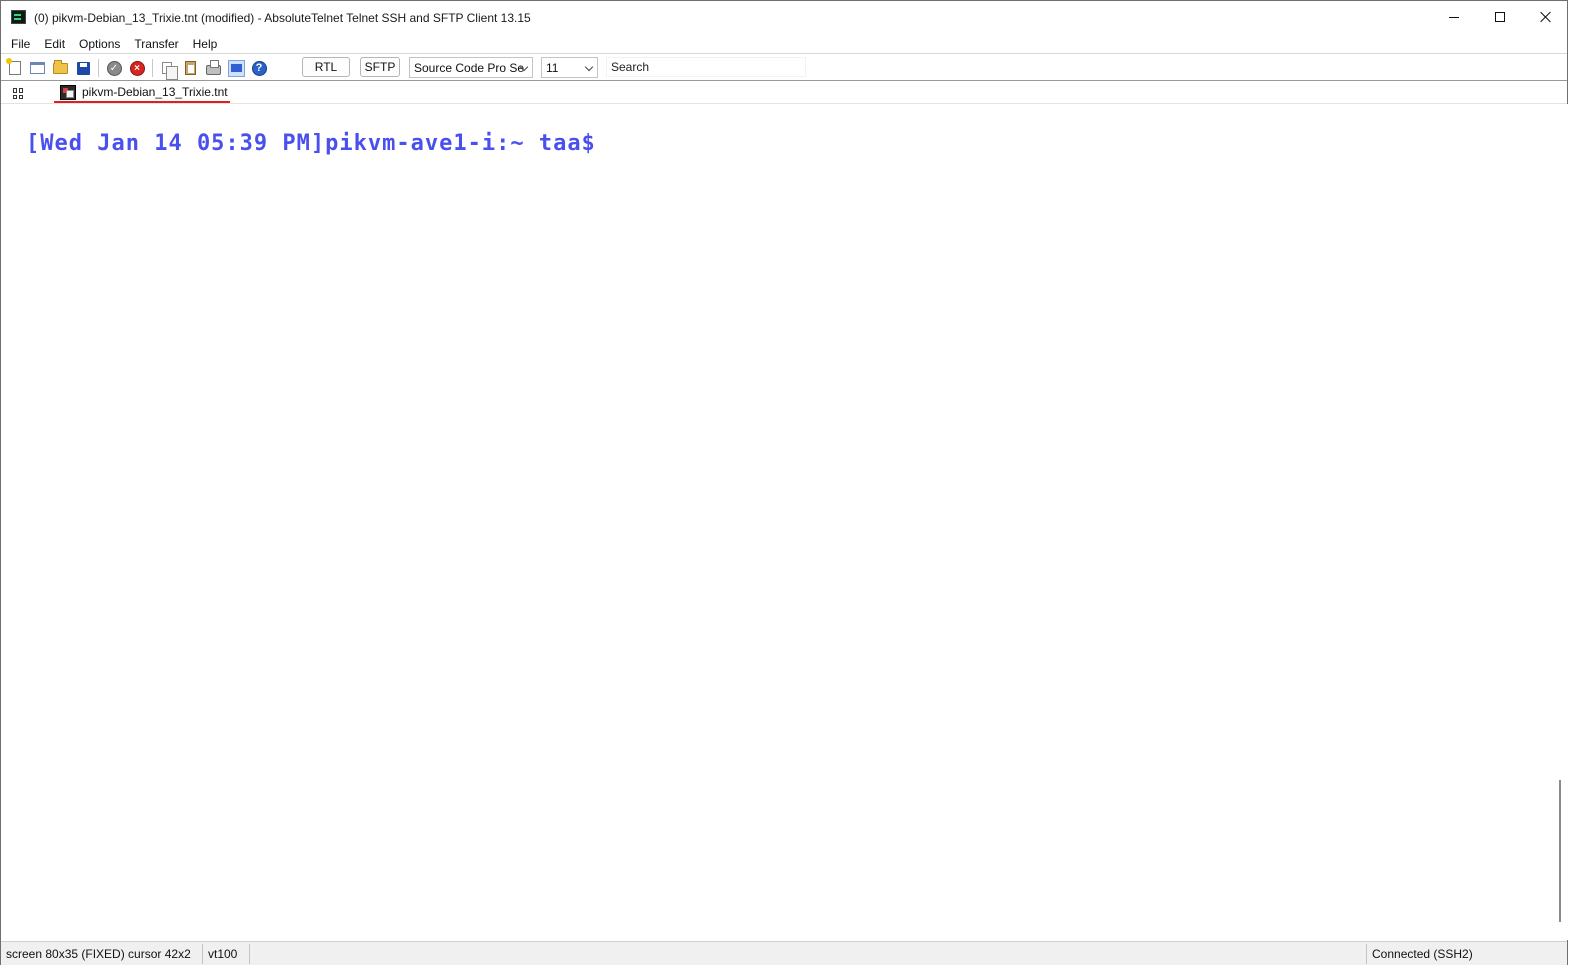 The width and height of the screenshot is (1580, 972). What do you see at coordinates (68, 92) in the screenshot?
I see `session-file-icon` at bounding box center [68, 92].